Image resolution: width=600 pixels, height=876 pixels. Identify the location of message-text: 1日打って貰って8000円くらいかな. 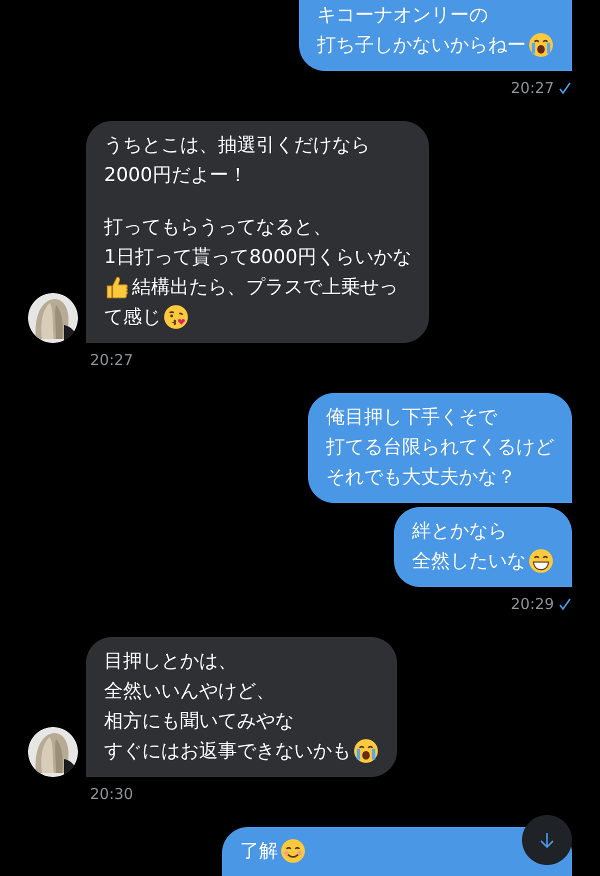
(258, 257).